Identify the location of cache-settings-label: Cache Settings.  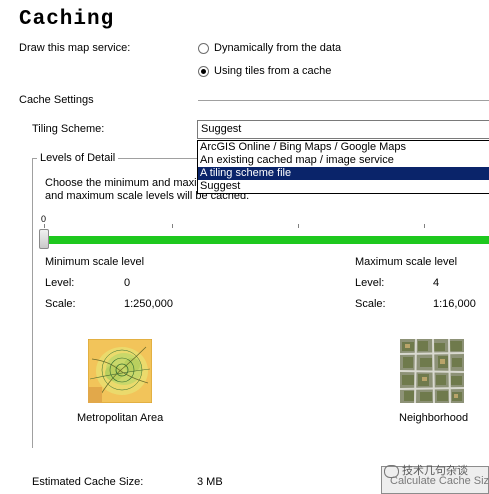
(56, 100).